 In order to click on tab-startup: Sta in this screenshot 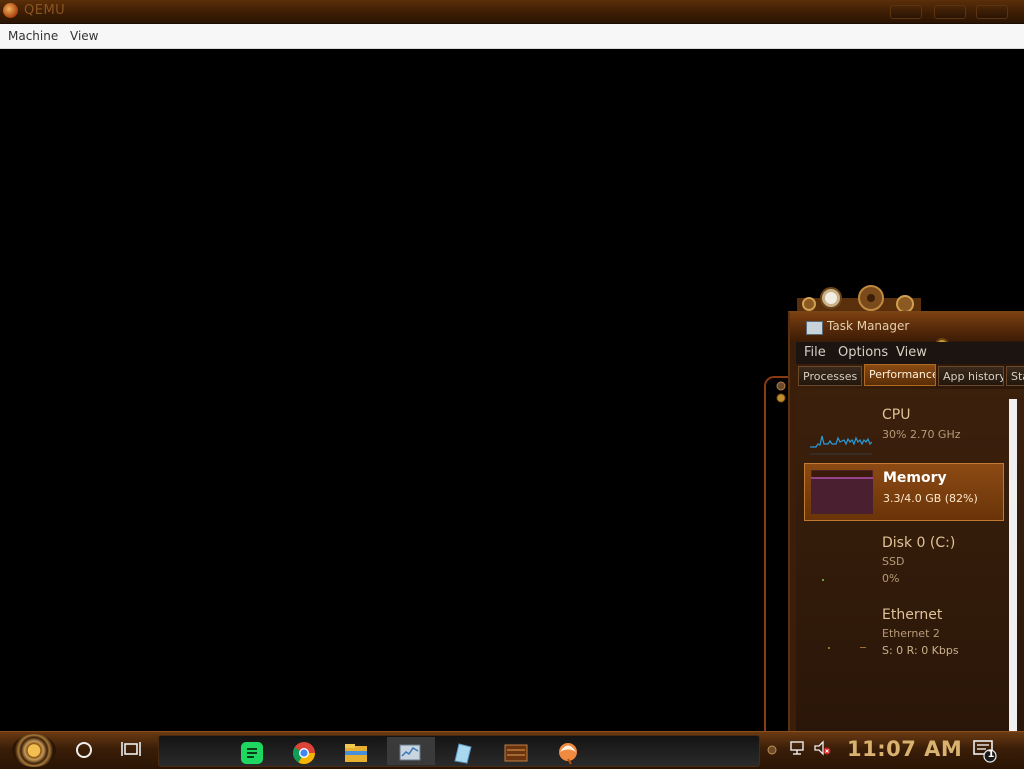, I will do `click(1015, 376)`.